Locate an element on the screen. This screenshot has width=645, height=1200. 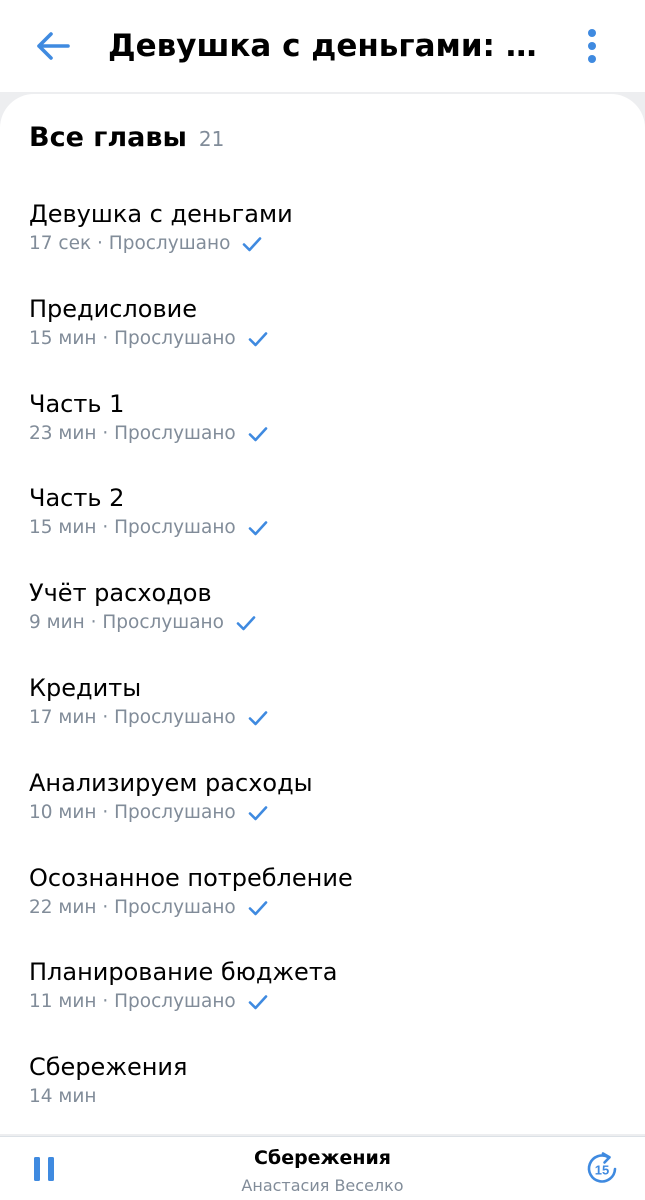
chapter-title: Сбережения is located at coordinates (108, 1067).